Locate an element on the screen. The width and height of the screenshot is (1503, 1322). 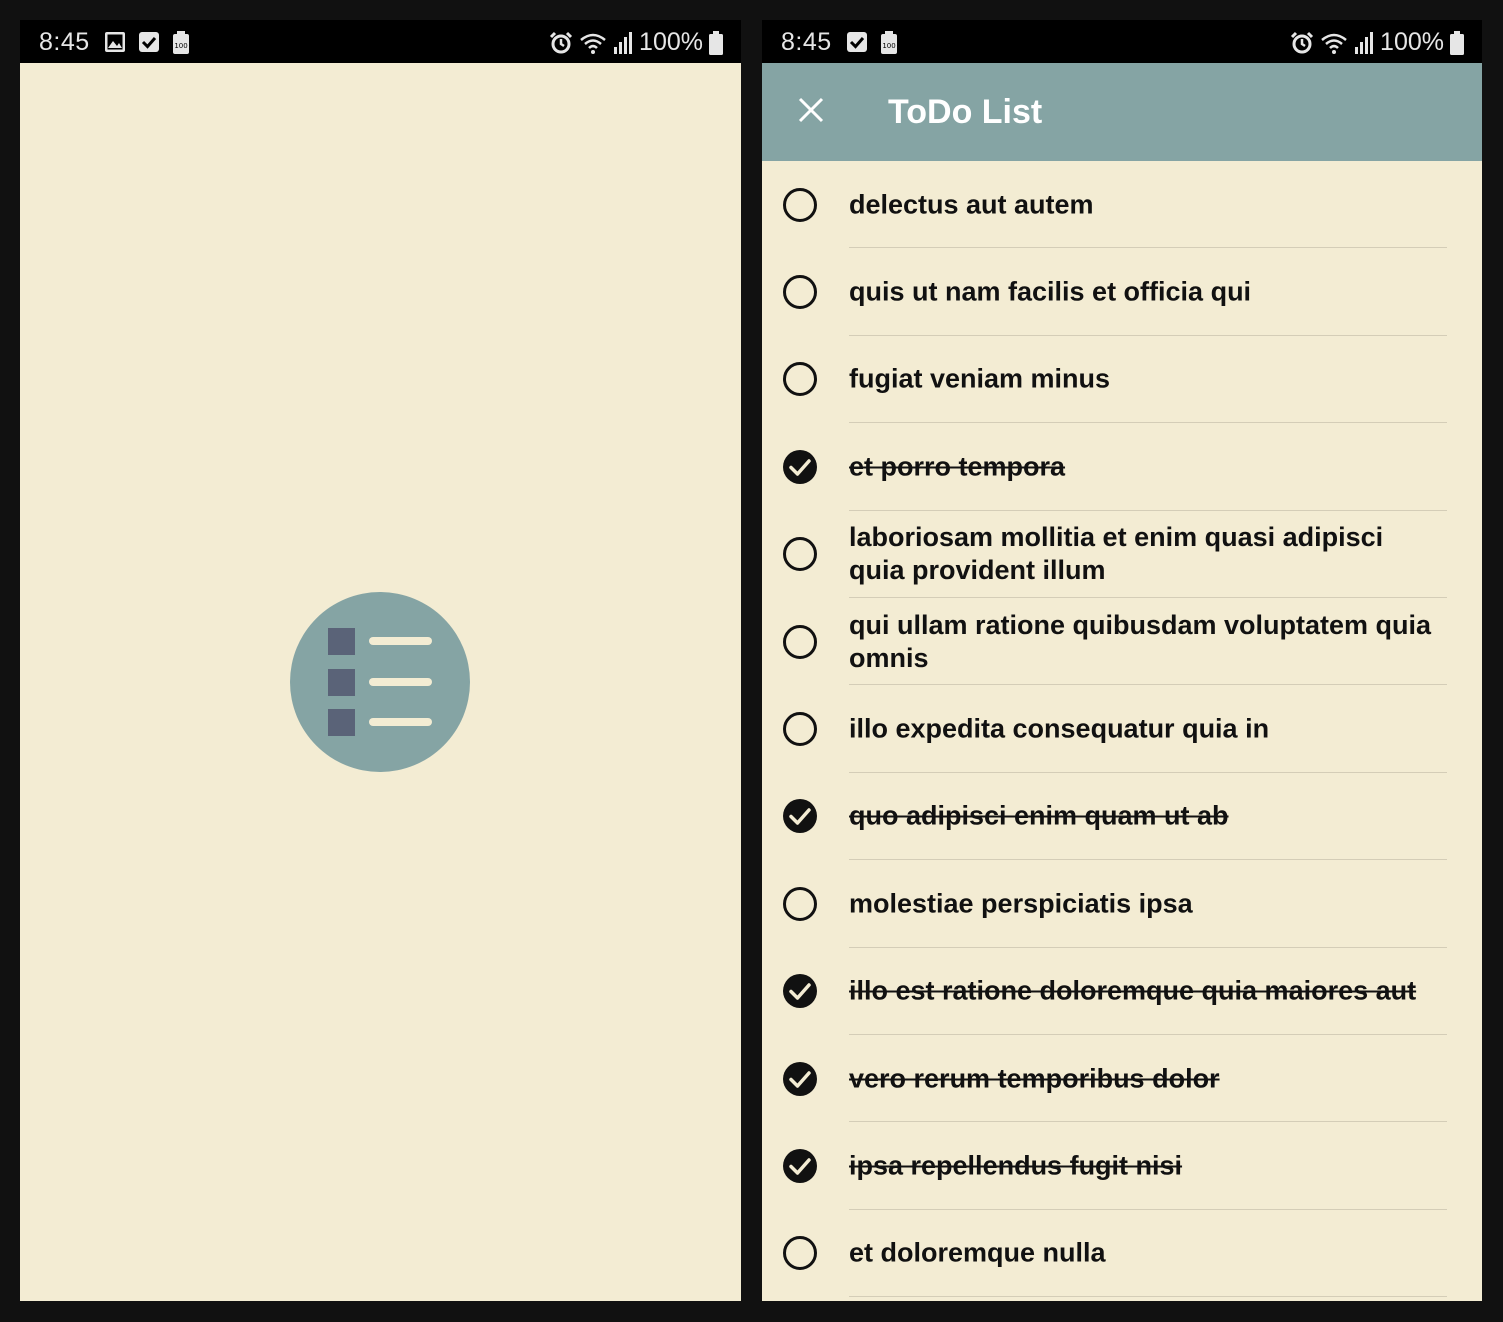
todo-text: et doloremque nulla is located at coordinates (977, 1252).